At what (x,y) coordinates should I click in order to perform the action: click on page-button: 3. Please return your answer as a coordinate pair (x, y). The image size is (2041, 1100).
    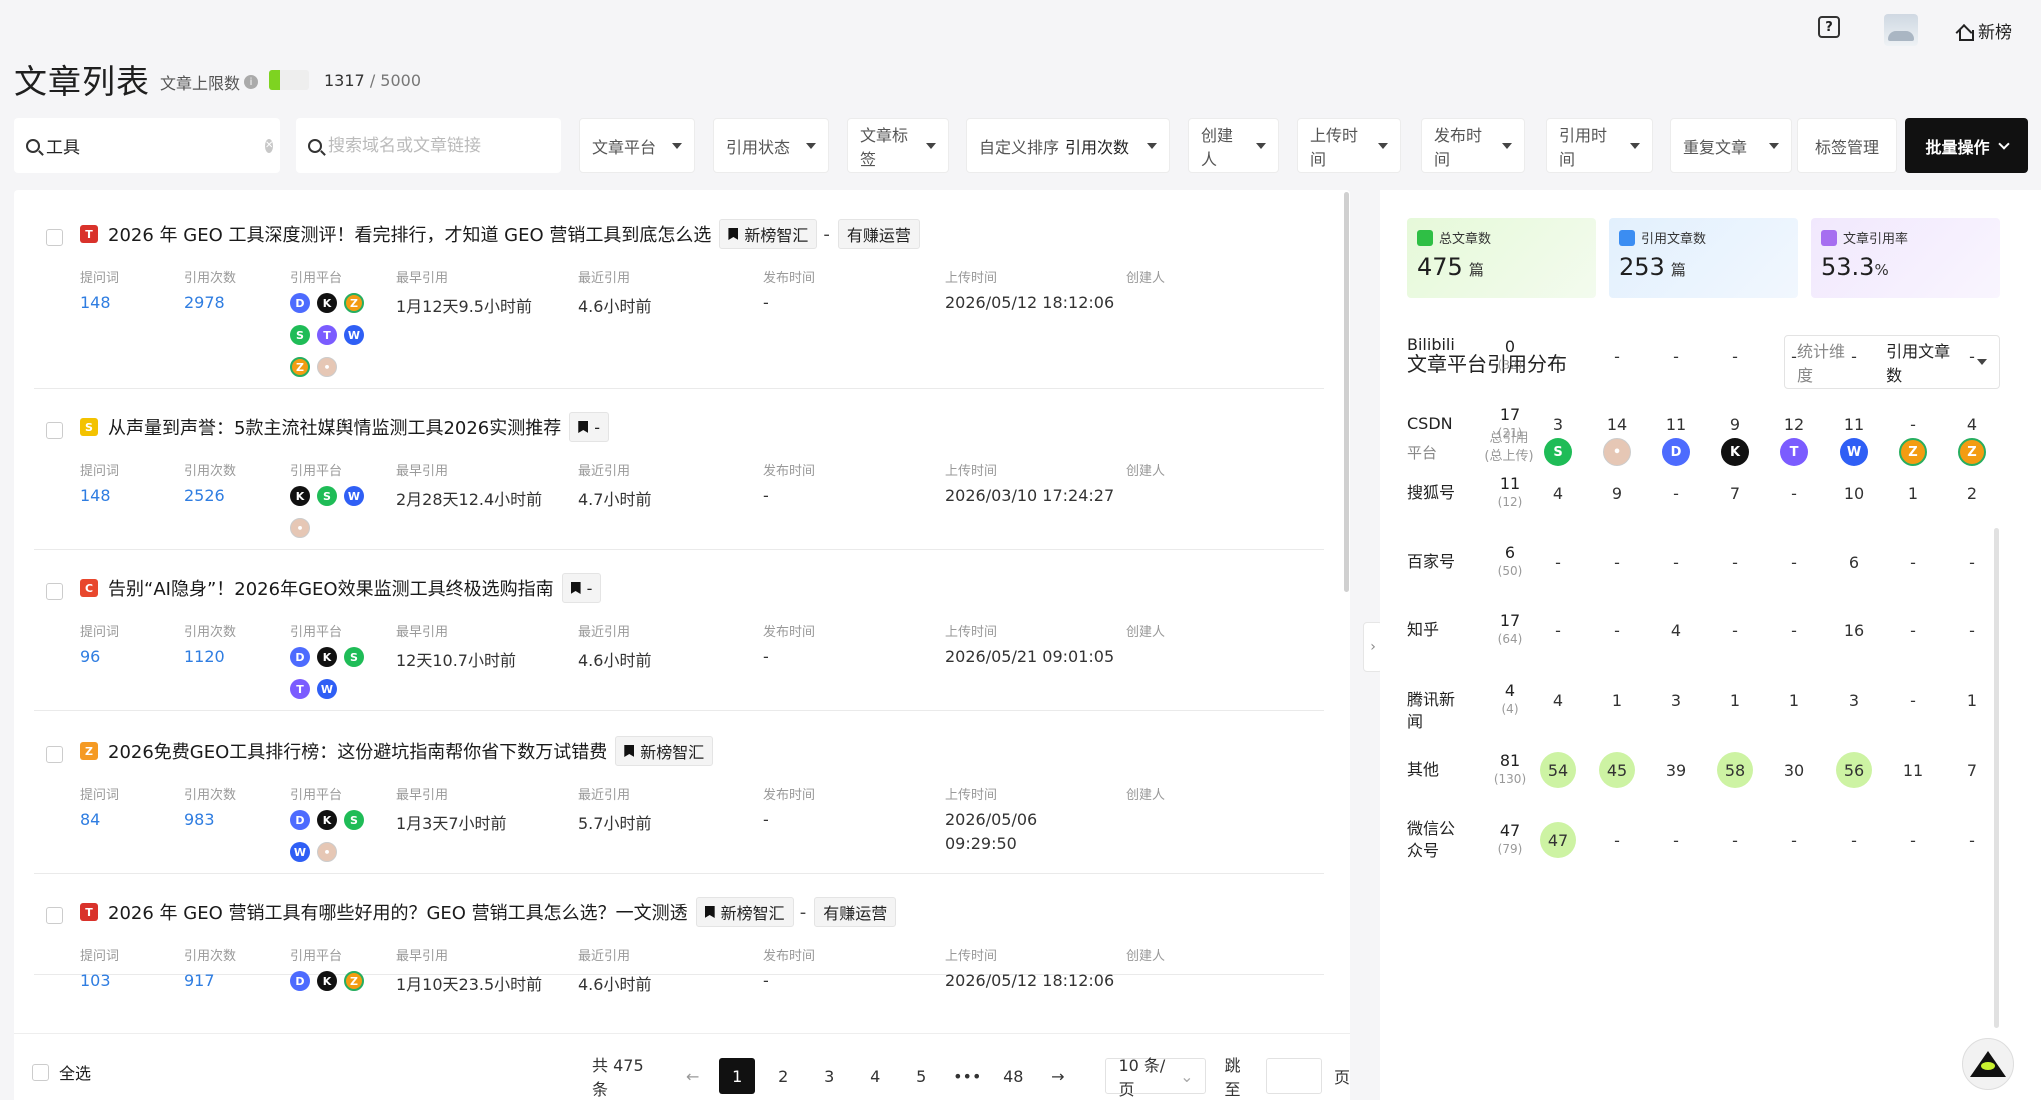
    Looking at the image, I should click on (829, 1076).